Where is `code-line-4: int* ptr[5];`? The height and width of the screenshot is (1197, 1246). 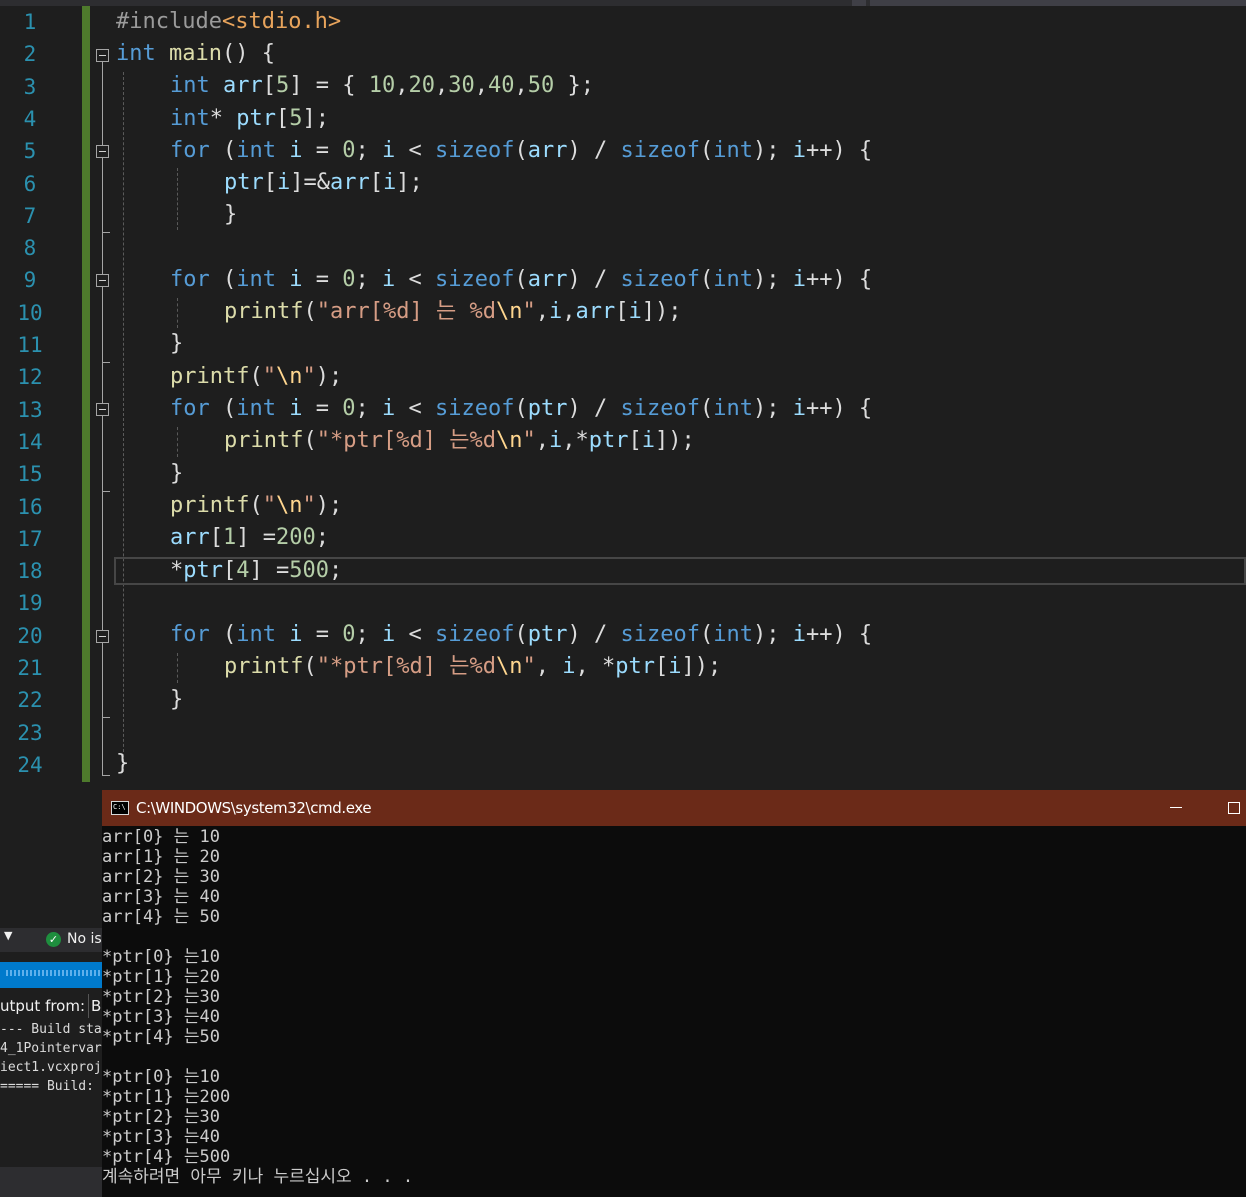
code-line-4: int* ptr[5]; is located at coordinates (249, 119).